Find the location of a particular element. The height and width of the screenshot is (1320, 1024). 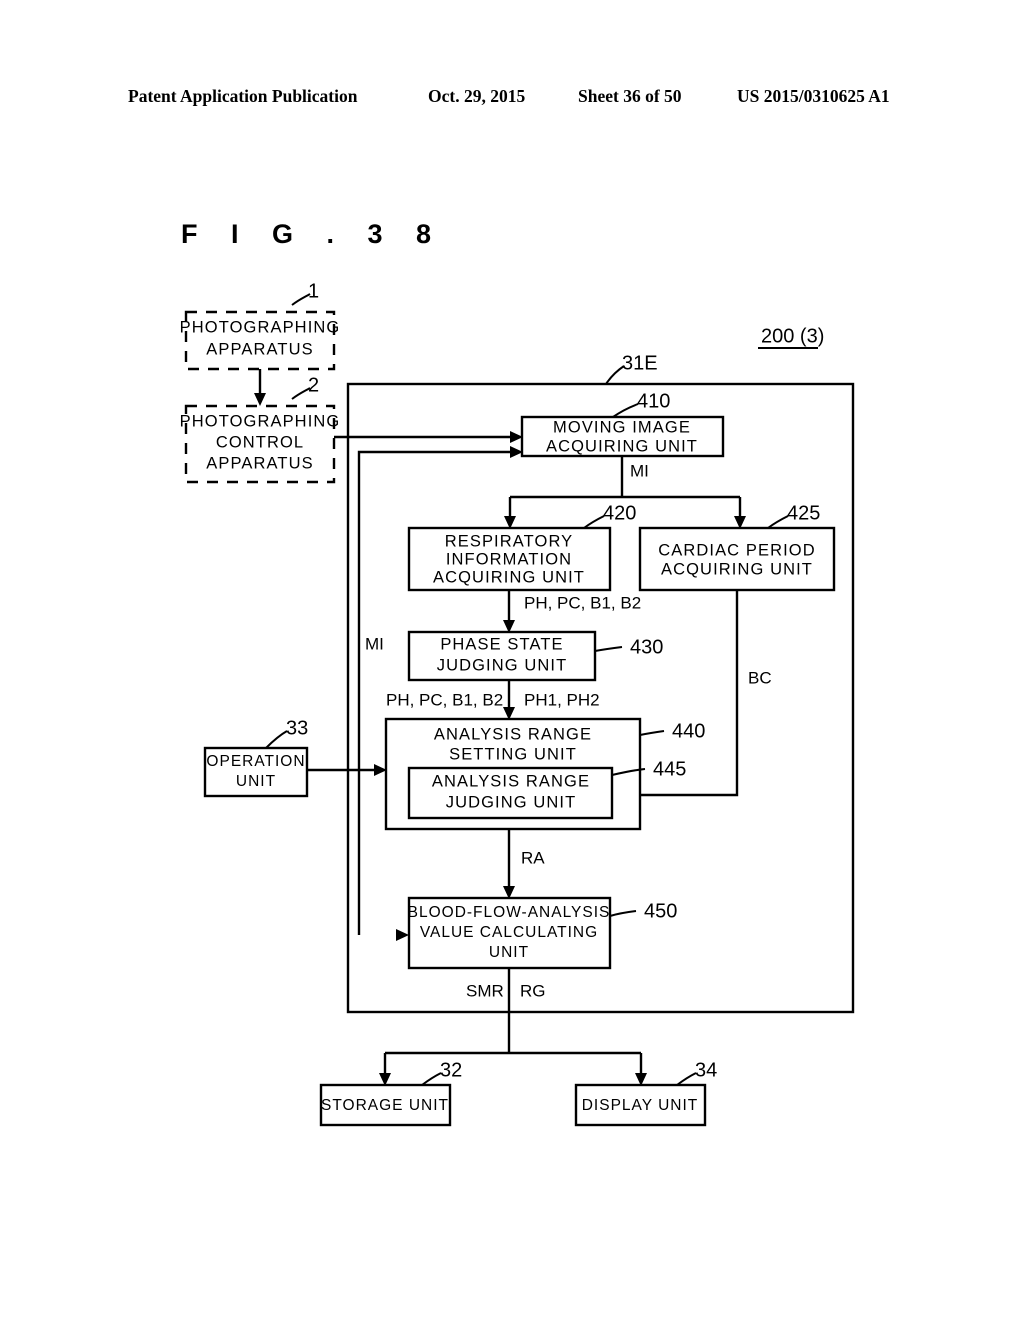

analysis-range-setting-label-line1: ANALYSIS RANGE is located at coordinates (513, 734).